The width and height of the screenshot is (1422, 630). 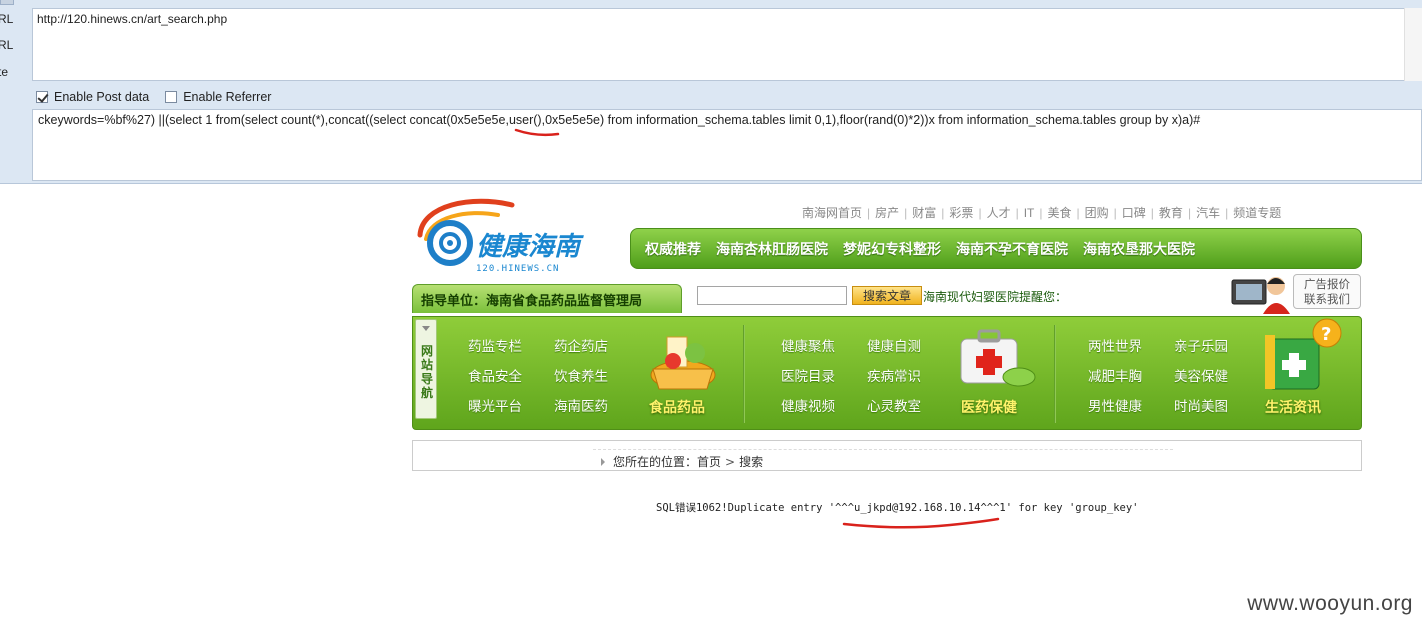 I want to click on menu-link: 亲子乐园, so click(x=1201, y=345).